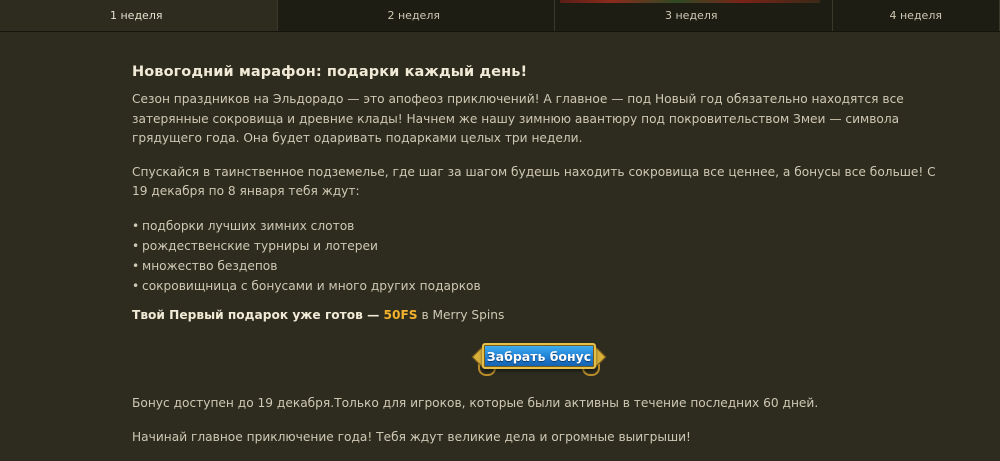 Image resolution: width=1000 pixels, height=461 pixels. Describe the element at coordinates (542, 266) in the screenshot. I see `list-item: •множество бездепов` at that location.